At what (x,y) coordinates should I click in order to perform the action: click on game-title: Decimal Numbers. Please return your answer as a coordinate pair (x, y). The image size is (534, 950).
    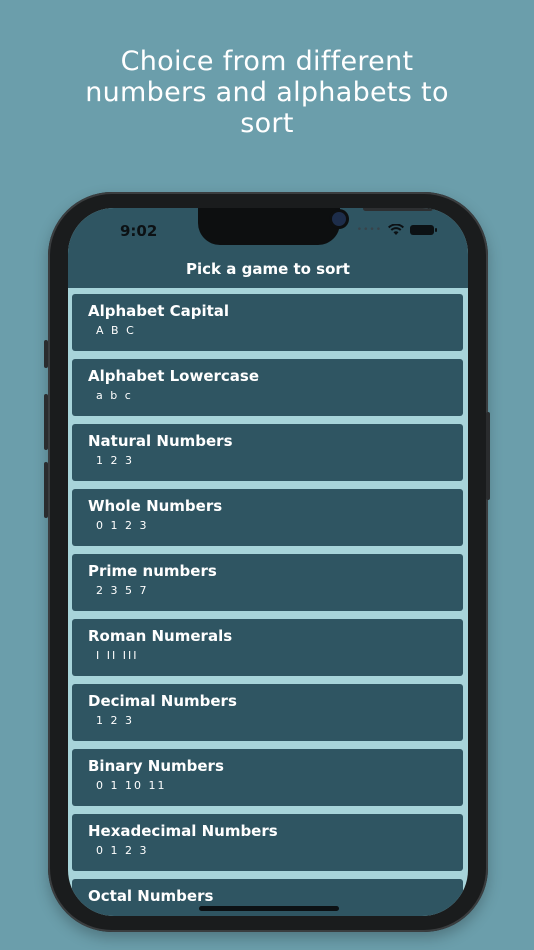
    Looking at the image, I should click on (162, 701).